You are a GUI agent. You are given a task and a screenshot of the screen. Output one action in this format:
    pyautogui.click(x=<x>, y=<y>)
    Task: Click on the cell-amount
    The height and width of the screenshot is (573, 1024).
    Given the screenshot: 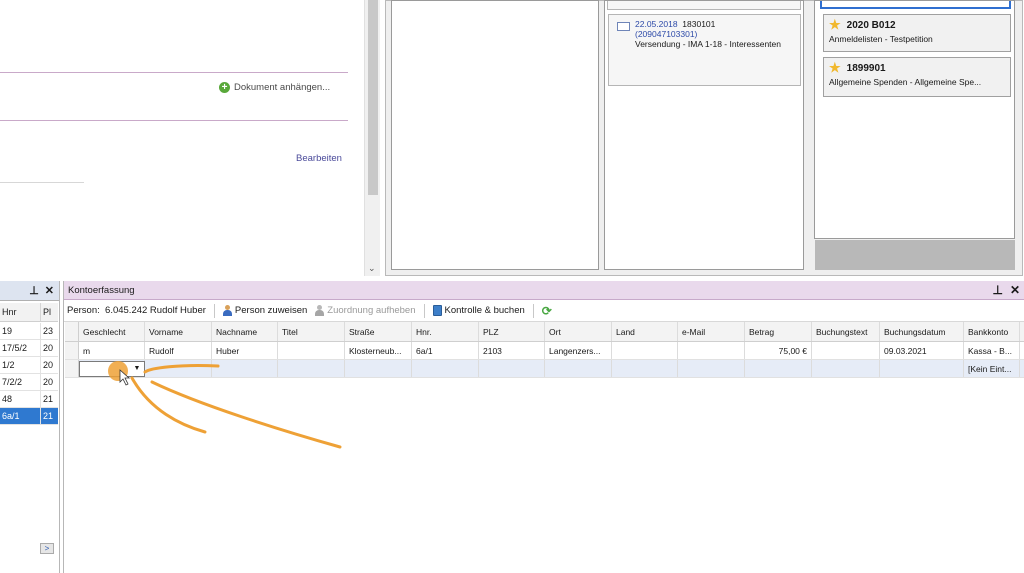 What is the action you would take?
    pyautogui.click(x=778, y=368)
    